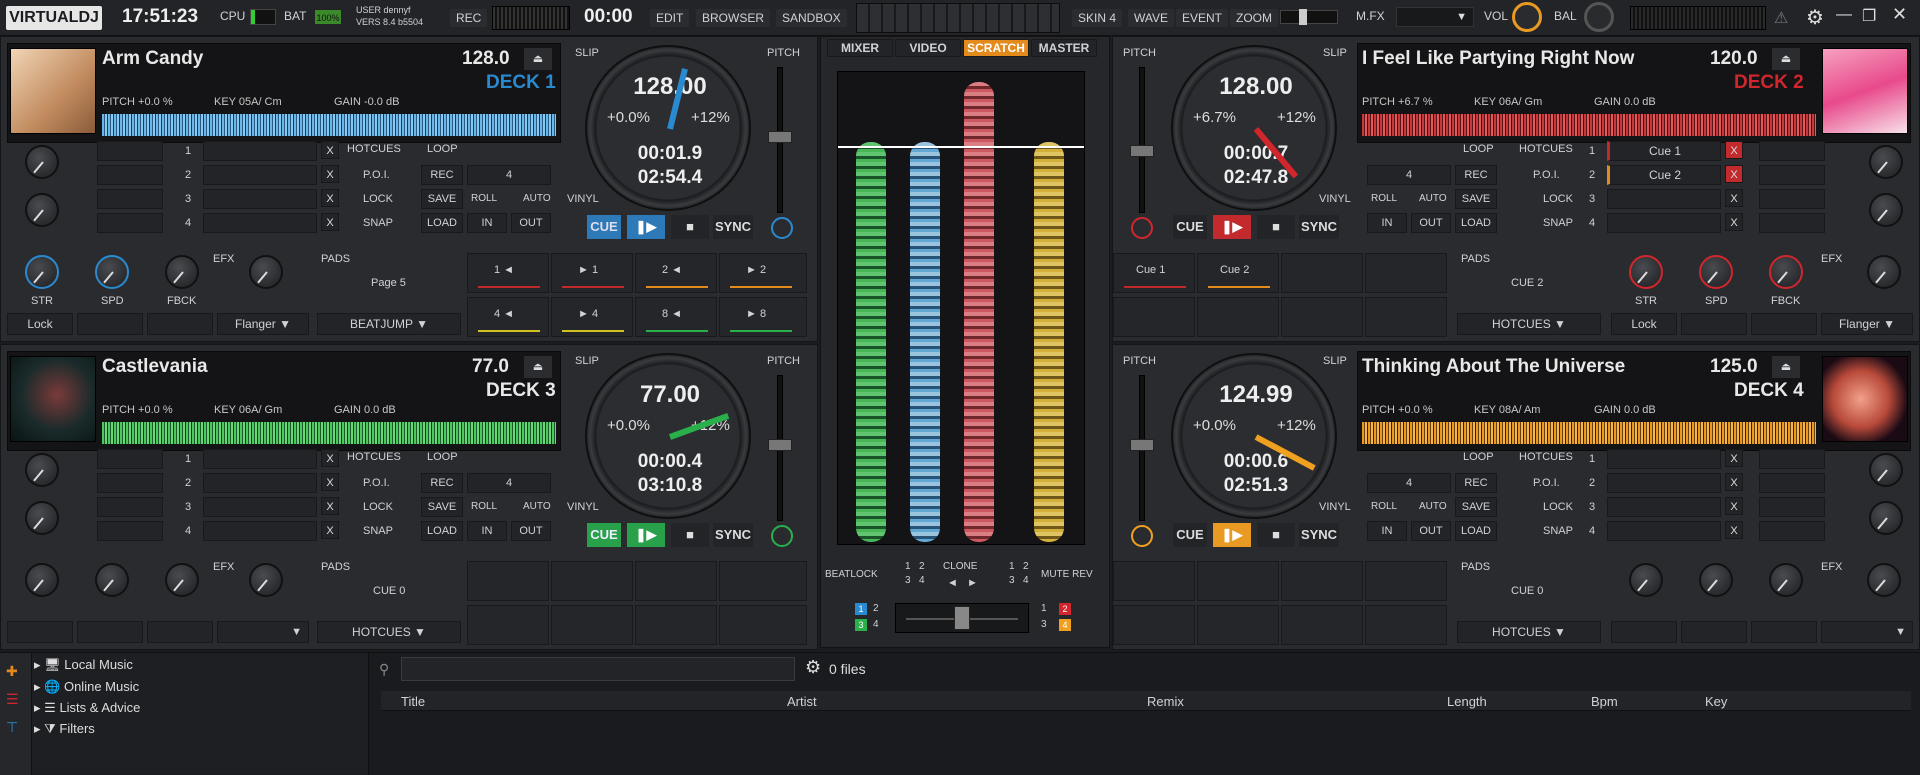 Image resolution: width=1920 pixels, height=775 pixels. I want to click on mute-deck-4: 4, so click(1026, 580).